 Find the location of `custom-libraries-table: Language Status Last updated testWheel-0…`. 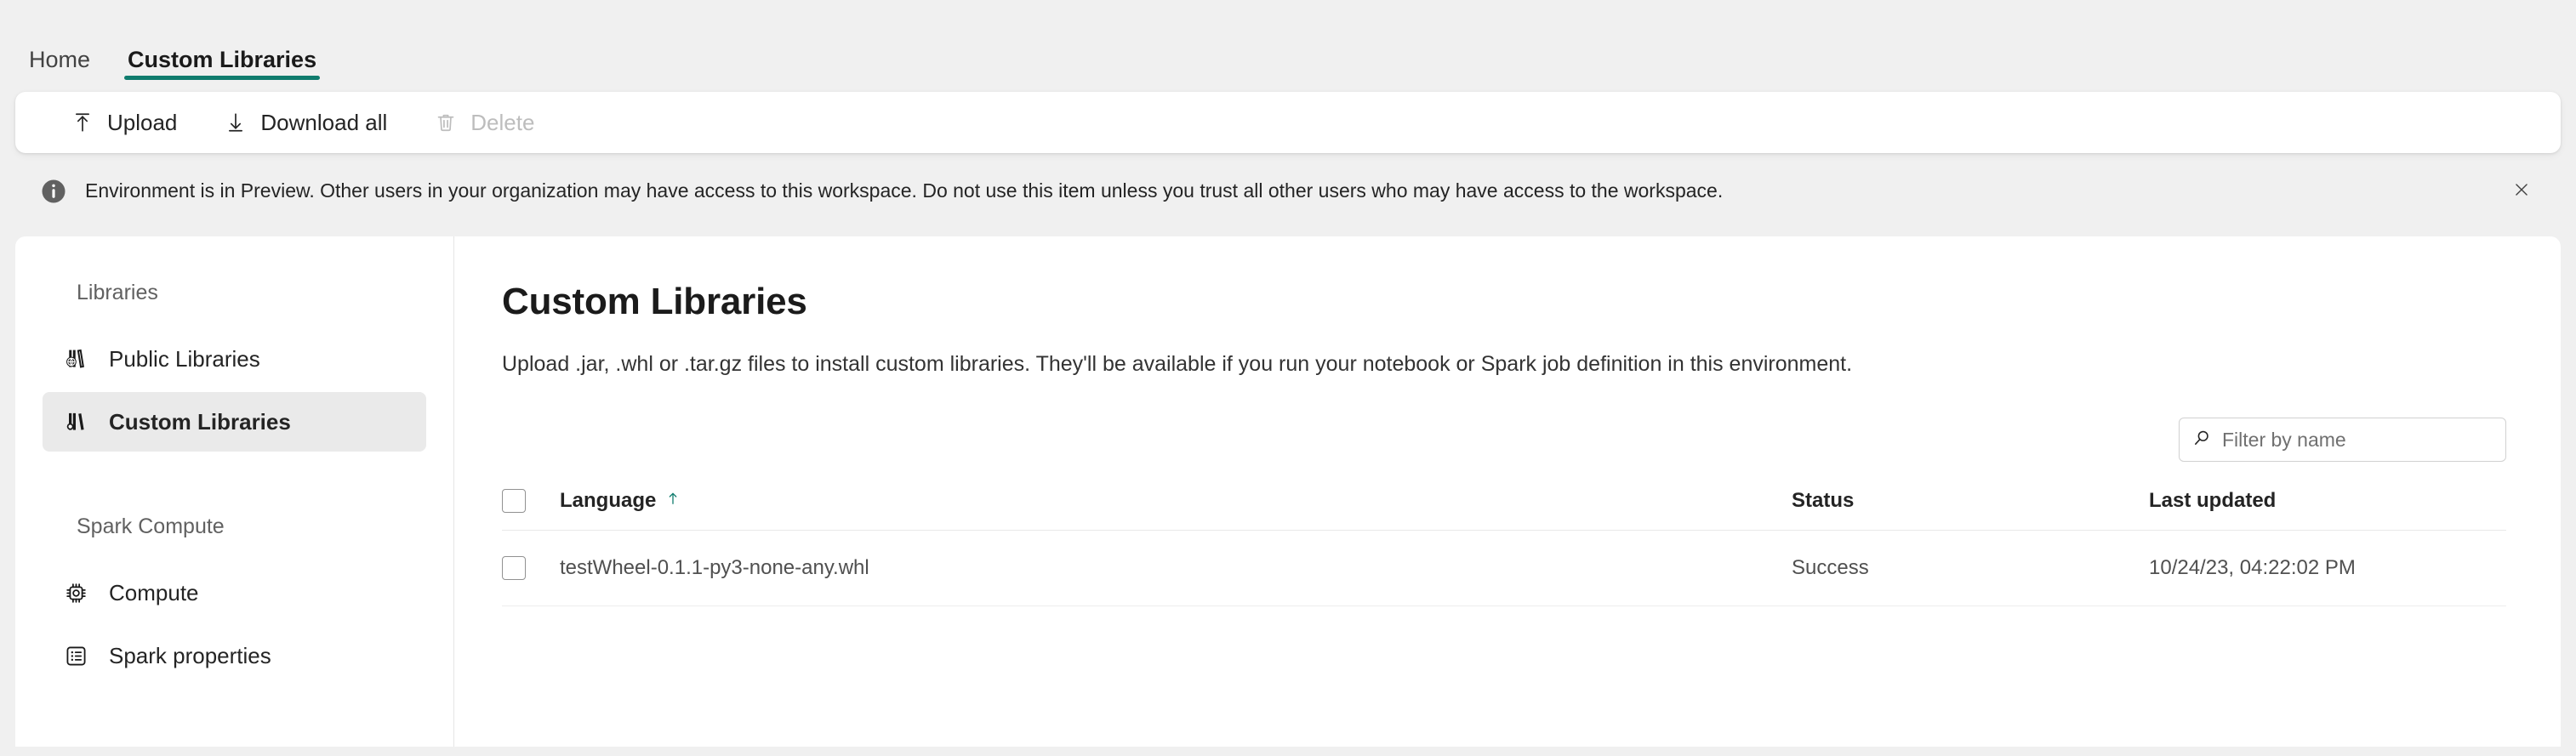

custom-libraries-table: Language Status Last updated testWheel-0… is located at coordinates (1504, 547).